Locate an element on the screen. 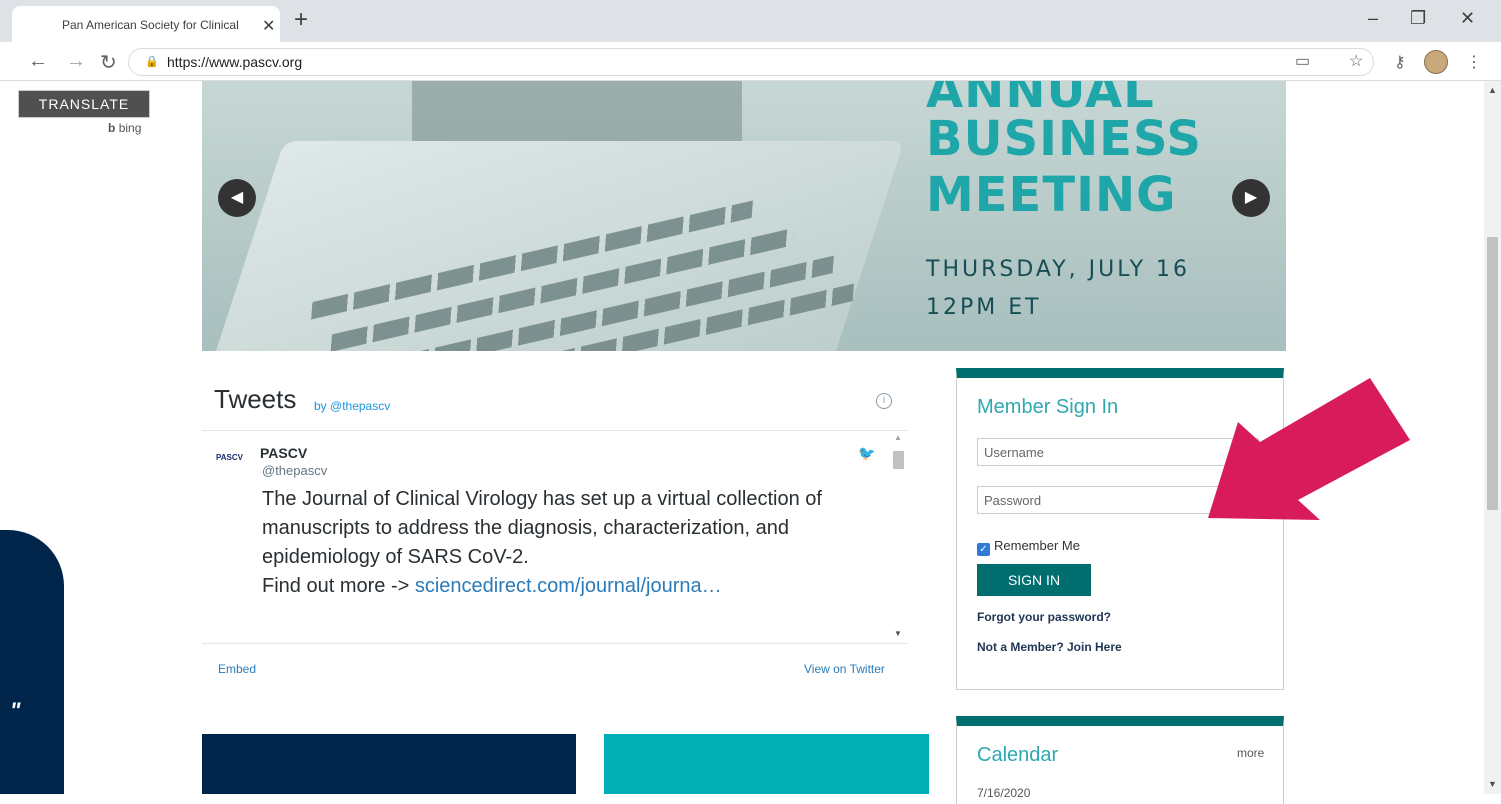 The height and width of the screenshot is (804, 1501). key-icon: ⚷ is located at coordinates (1400, 62).